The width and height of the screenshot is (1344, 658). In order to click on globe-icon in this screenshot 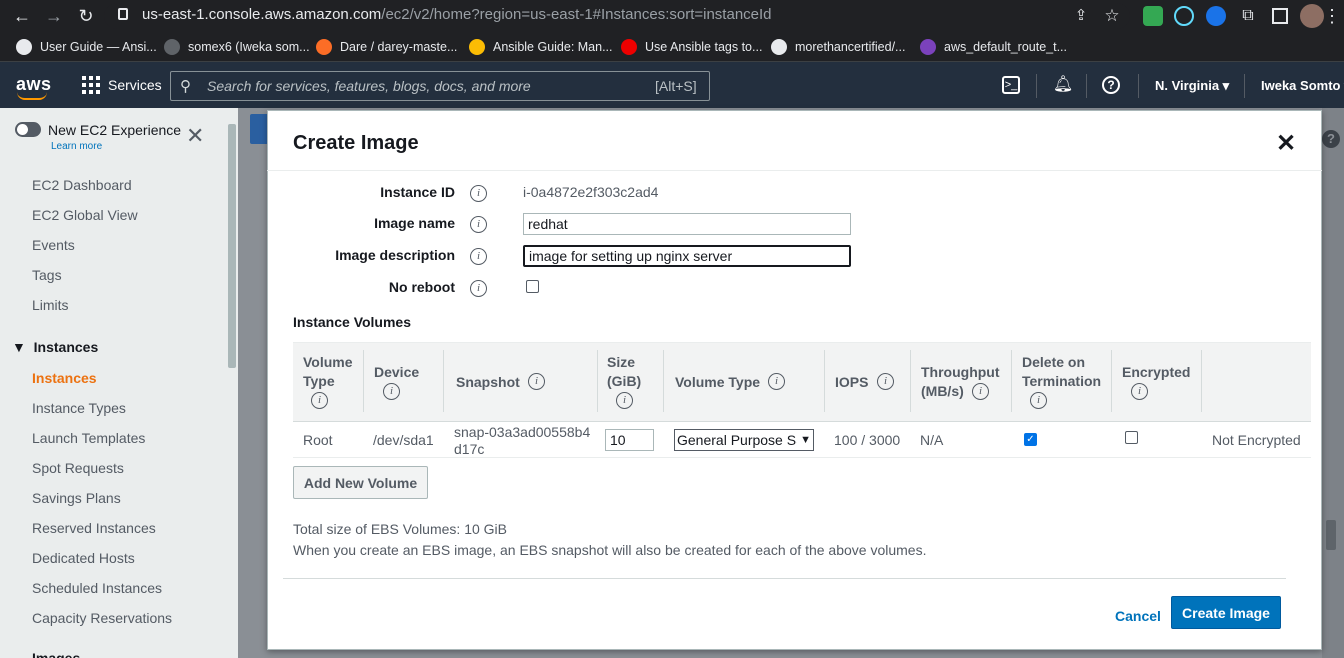, I will do `click(24, 47)`.